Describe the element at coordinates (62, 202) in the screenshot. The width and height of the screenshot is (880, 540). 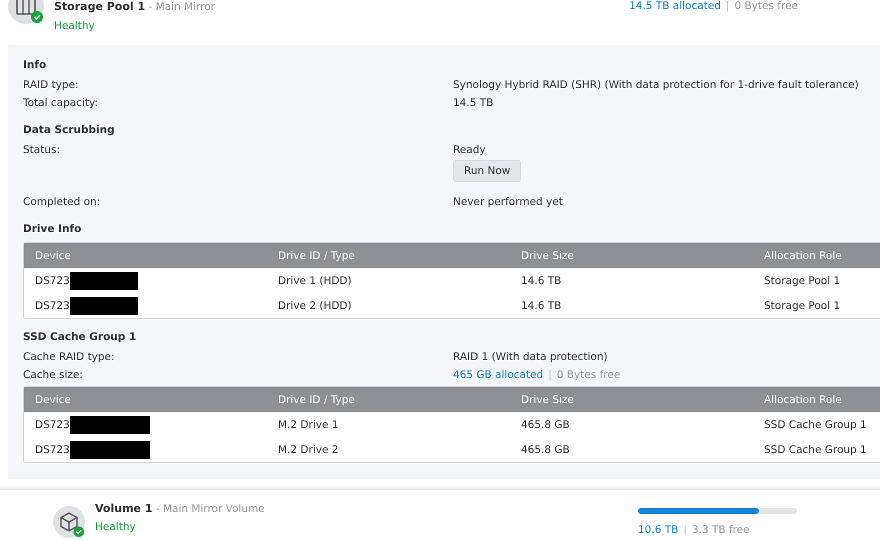
I see `field-label: Completed on:` at that location.